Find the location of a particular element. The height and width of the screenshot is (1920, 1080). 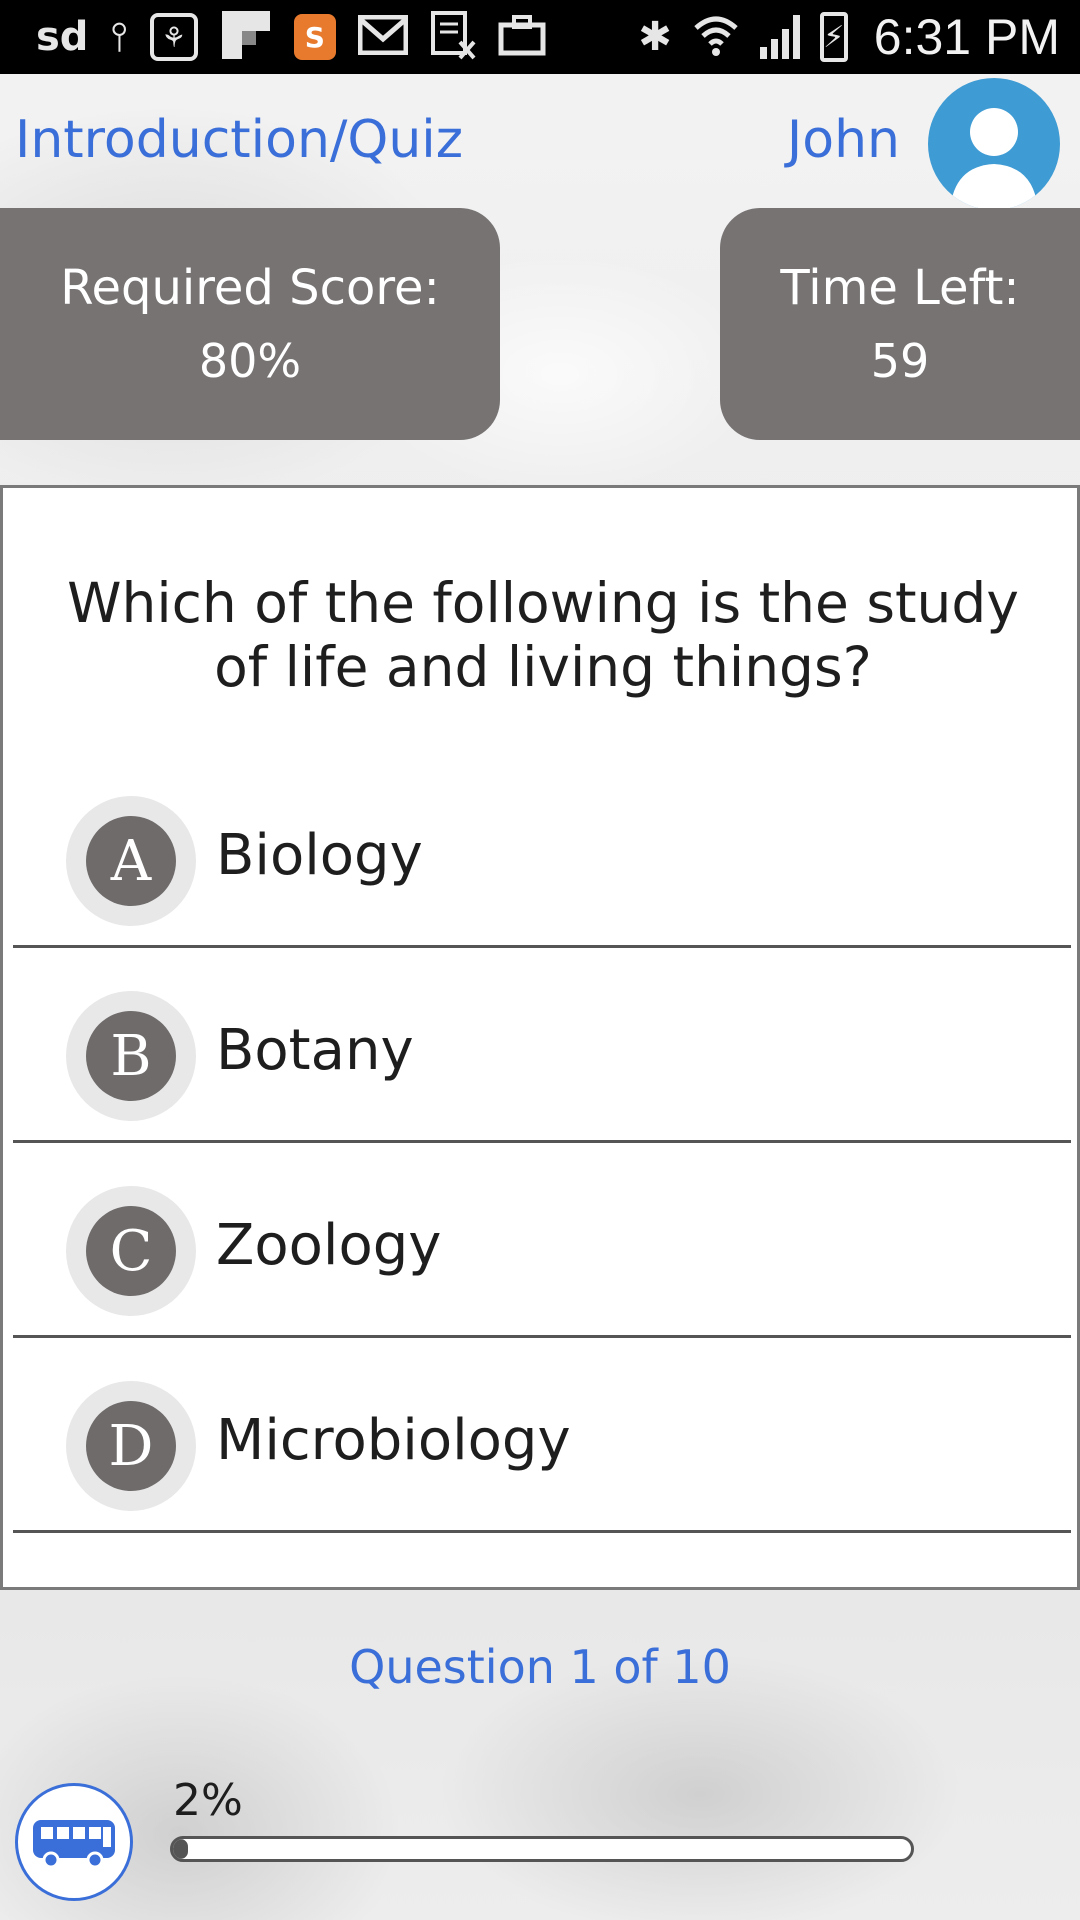

progress-bar-fill is located at coordinates (180, 1849).